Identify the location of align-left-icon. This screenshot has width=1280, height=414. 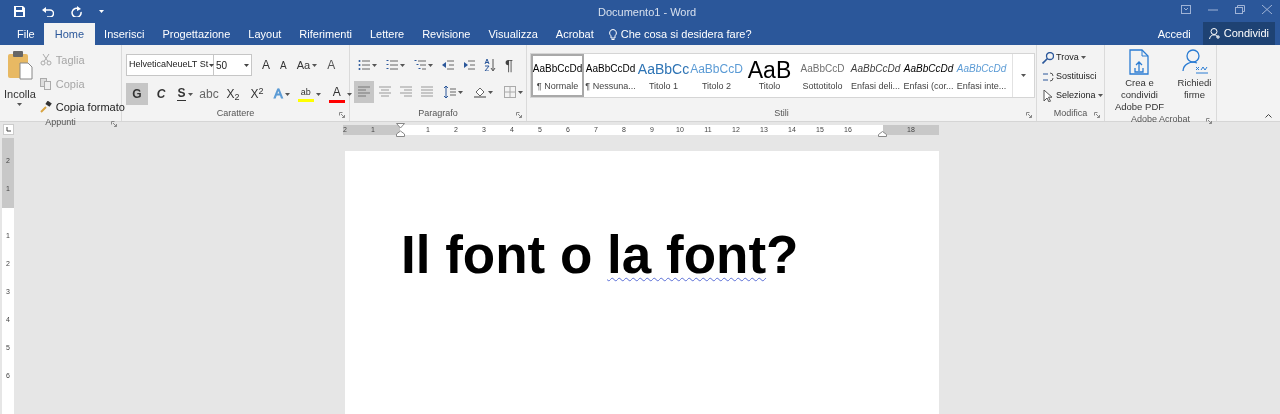
(364, 92).